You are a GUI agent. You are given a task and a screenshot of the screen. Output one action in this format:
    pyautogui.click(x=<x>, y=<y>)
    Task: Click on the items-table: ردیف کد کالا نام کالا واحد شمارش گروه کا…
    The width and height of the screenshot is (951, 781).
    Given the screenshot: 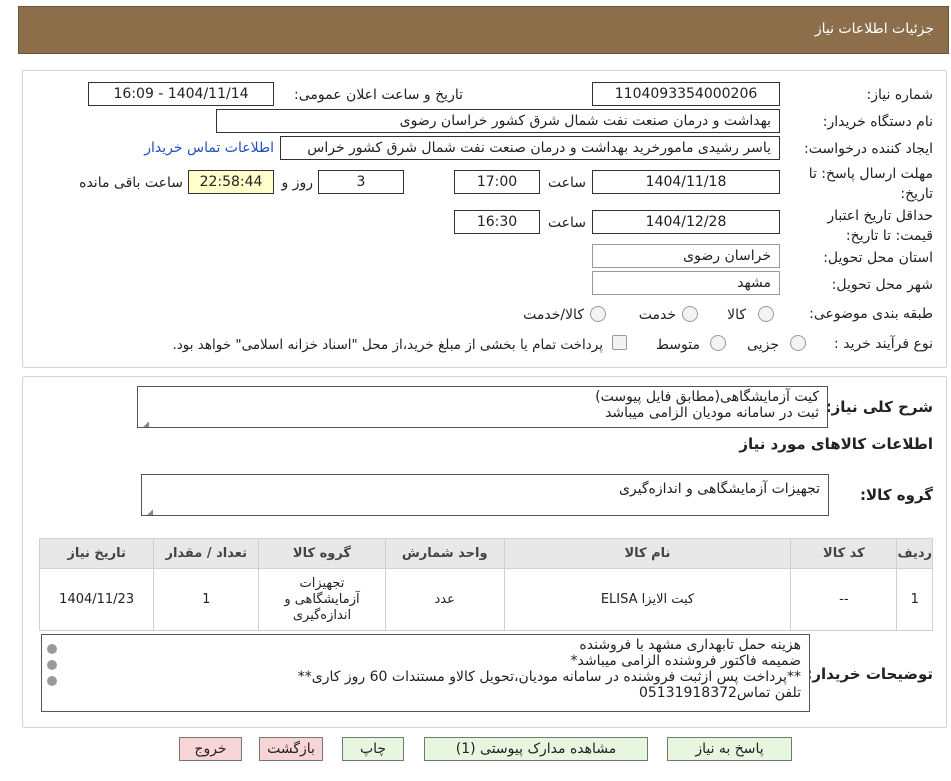 What is the action you would take?
    pyautogui.click(x=485, y=584)
    